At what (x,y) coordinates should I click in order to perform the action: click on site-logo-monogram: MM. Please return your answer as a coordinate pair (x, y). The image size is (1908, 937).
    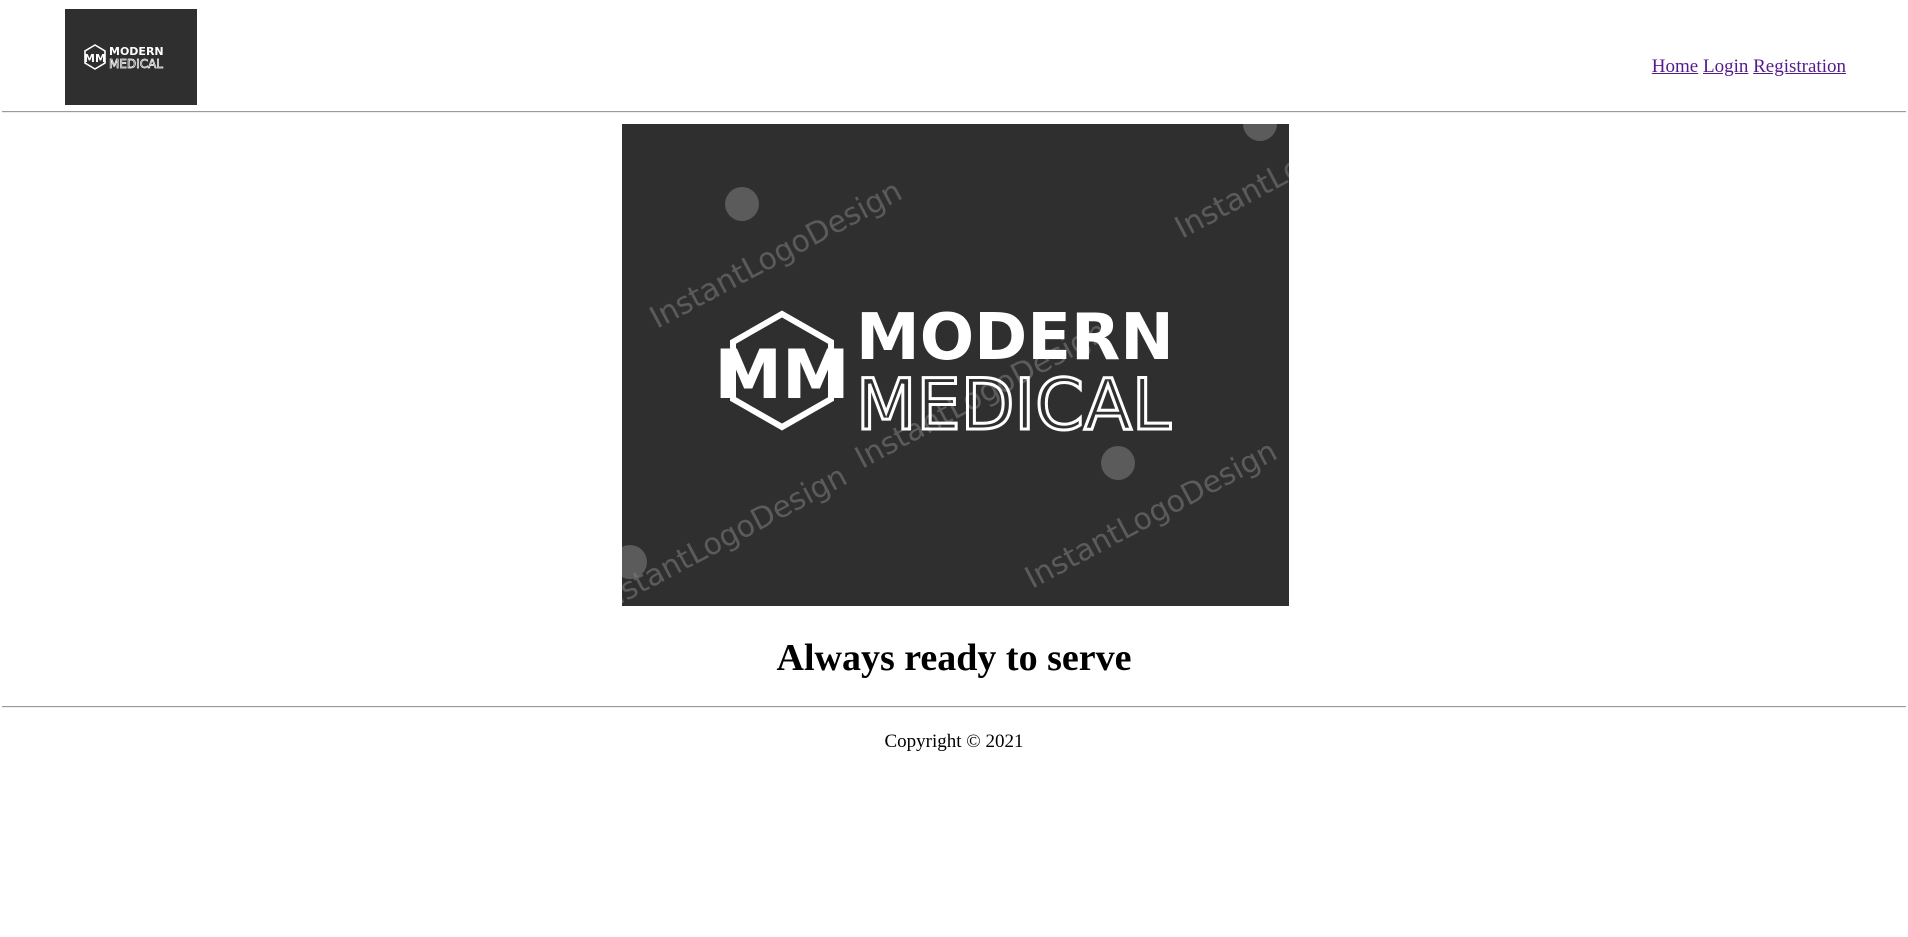
    Looking at the image, I should click on (95, 58).